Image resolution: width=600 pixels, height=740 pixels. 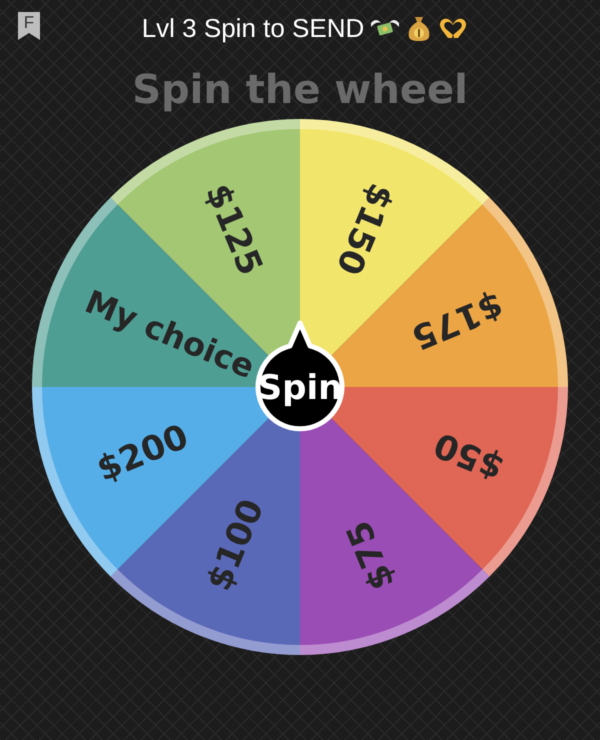 I want to click on bookmark-icon: F, so click(x=29, y=26).